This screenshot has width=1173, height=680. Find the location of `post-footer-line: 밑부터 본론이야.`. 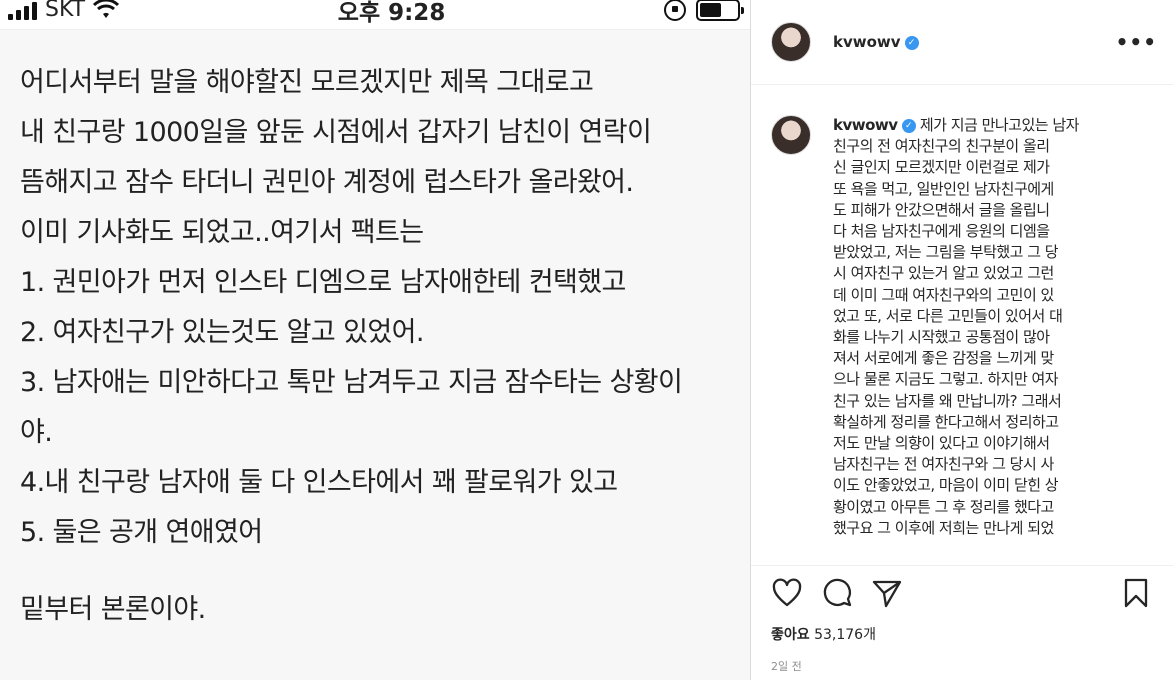

post-footer-line: 밑부터 본론이야. is located at coordinates (113, 609).